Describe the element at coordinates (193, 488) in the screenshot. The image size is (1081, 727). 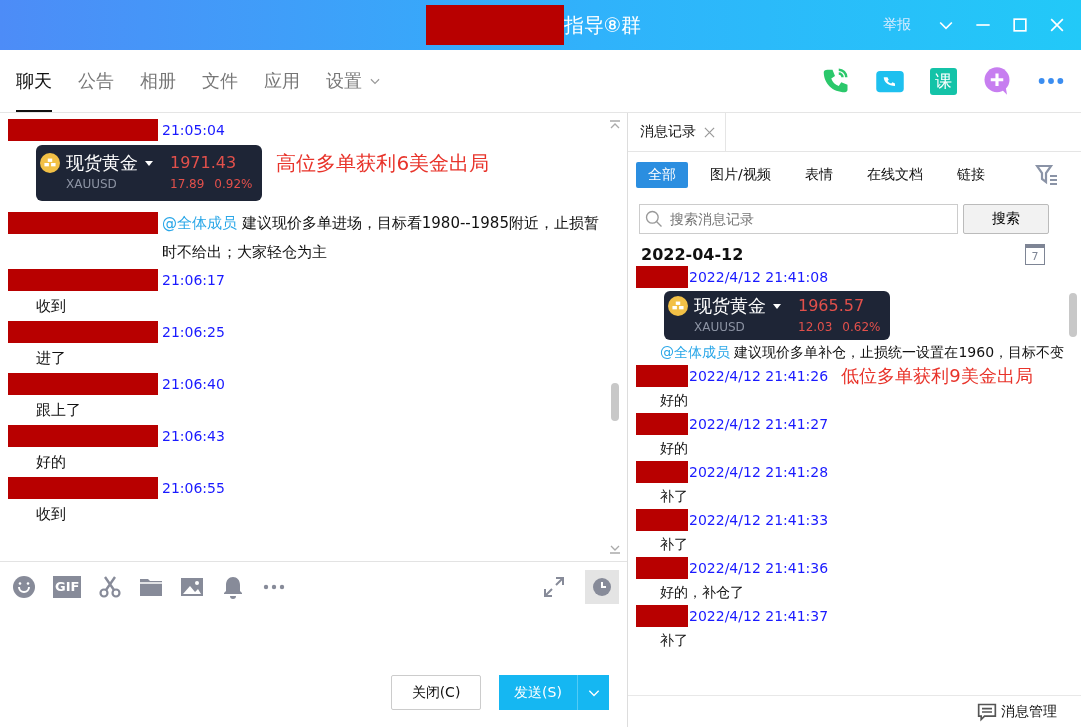
I see `message-time: 21:06:55` at that location.